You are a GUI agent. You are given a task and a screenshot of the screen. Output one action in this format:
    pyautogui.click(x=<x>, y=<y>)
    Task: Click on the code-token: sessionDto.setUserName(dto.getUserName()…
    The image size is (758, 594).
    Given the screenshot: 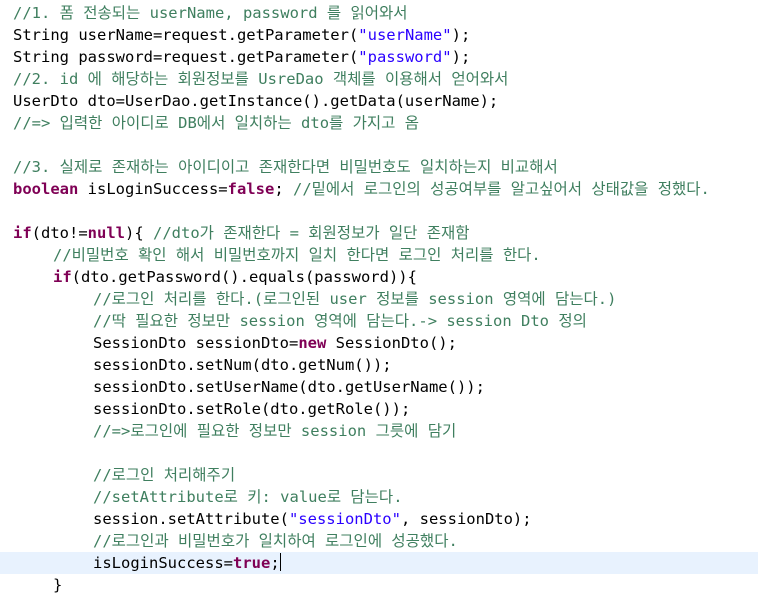 What is the action you would take?
    pyautogui.click(x=289, y=387)
    